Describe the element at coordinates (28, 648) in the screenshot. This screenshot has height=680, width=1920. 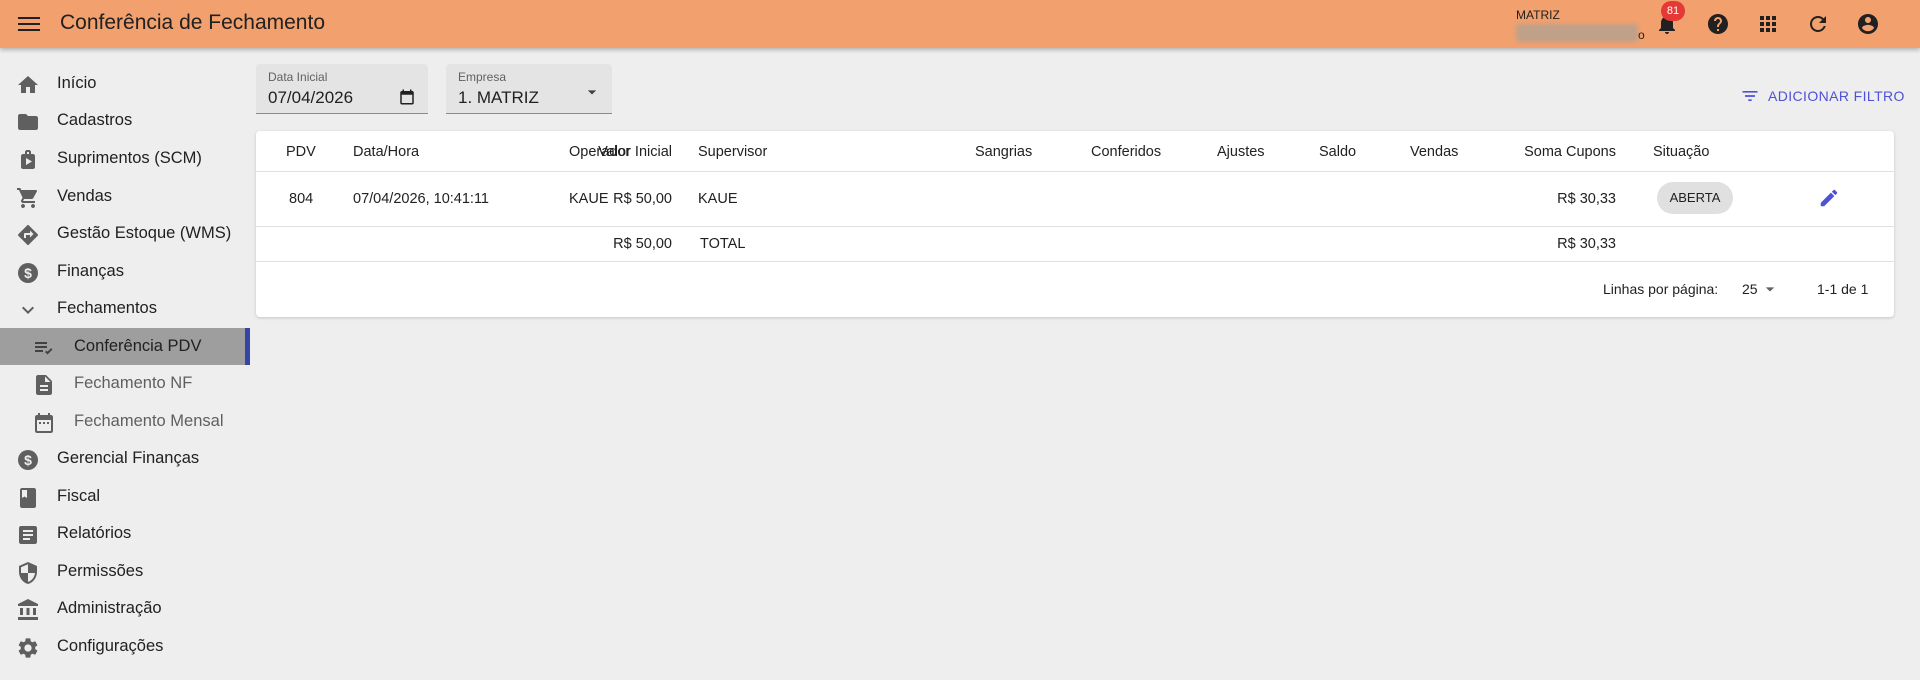
I see `gear-icon` at that location.